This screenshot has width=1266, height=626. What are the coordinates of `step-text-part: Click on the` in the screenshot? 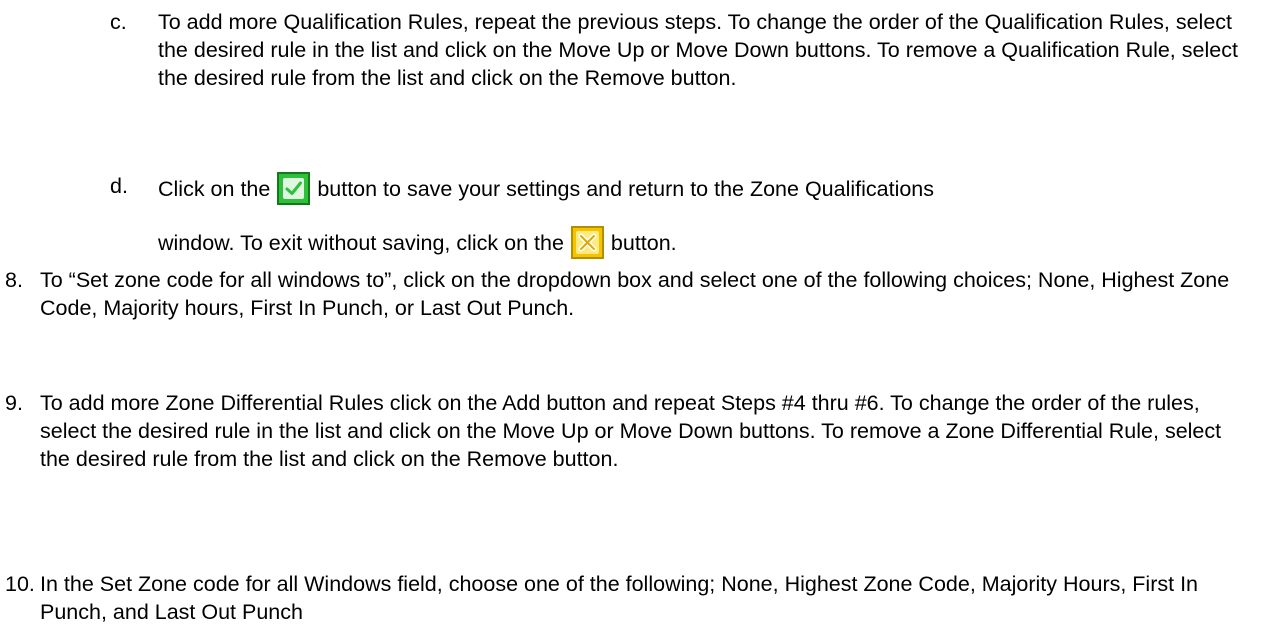 It's located at (214, 189).